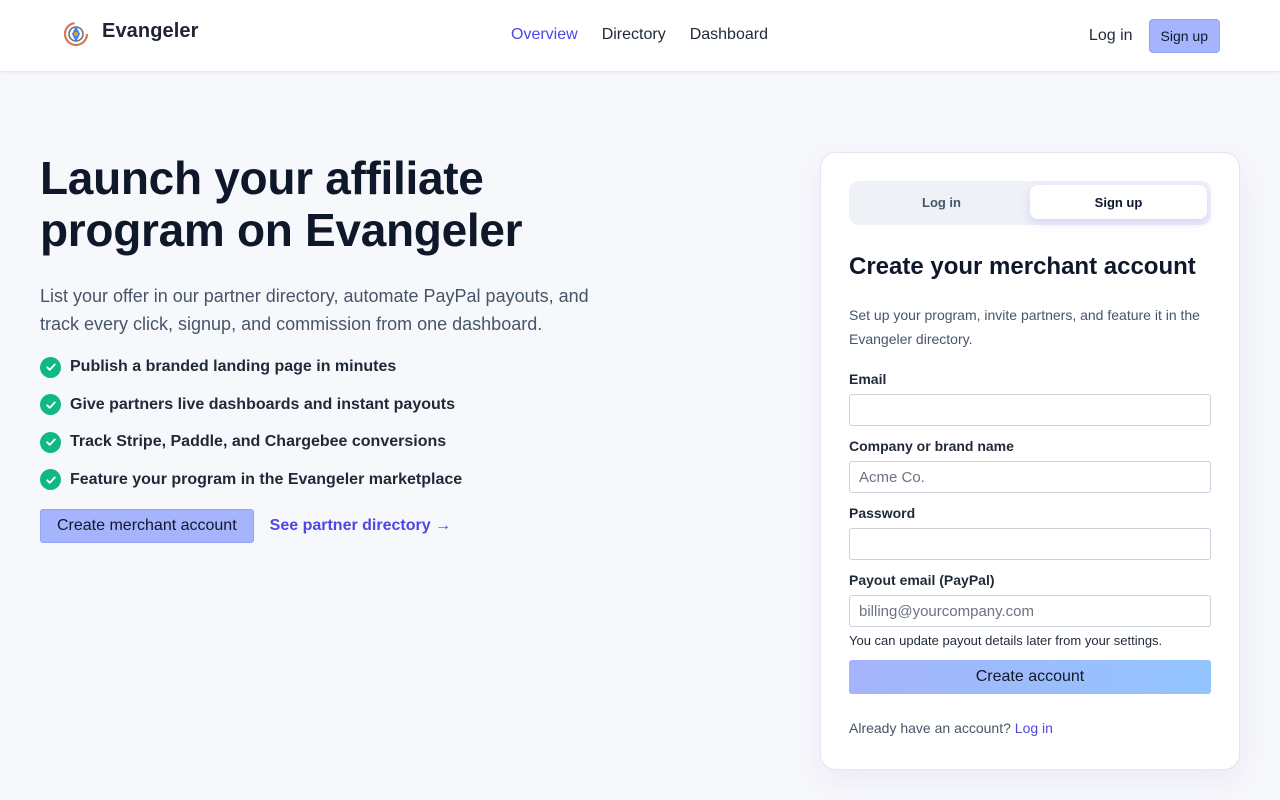 The image size is (1280, 800). I want to click on brand-name: Evangeler, so click(150, 30).